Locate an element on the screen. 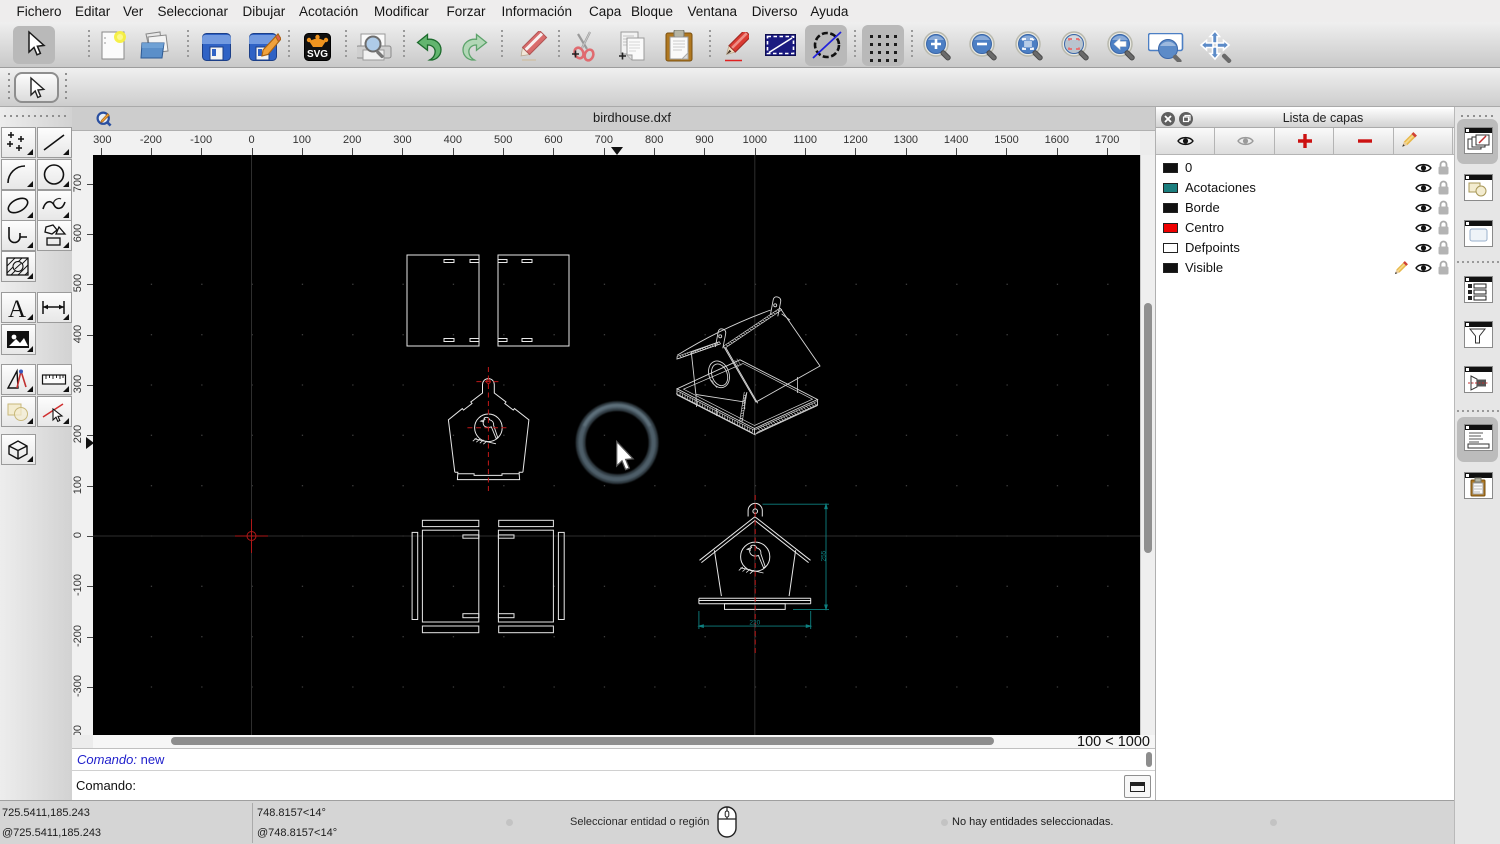  svg-text: A is located at coordinates (17, 308).